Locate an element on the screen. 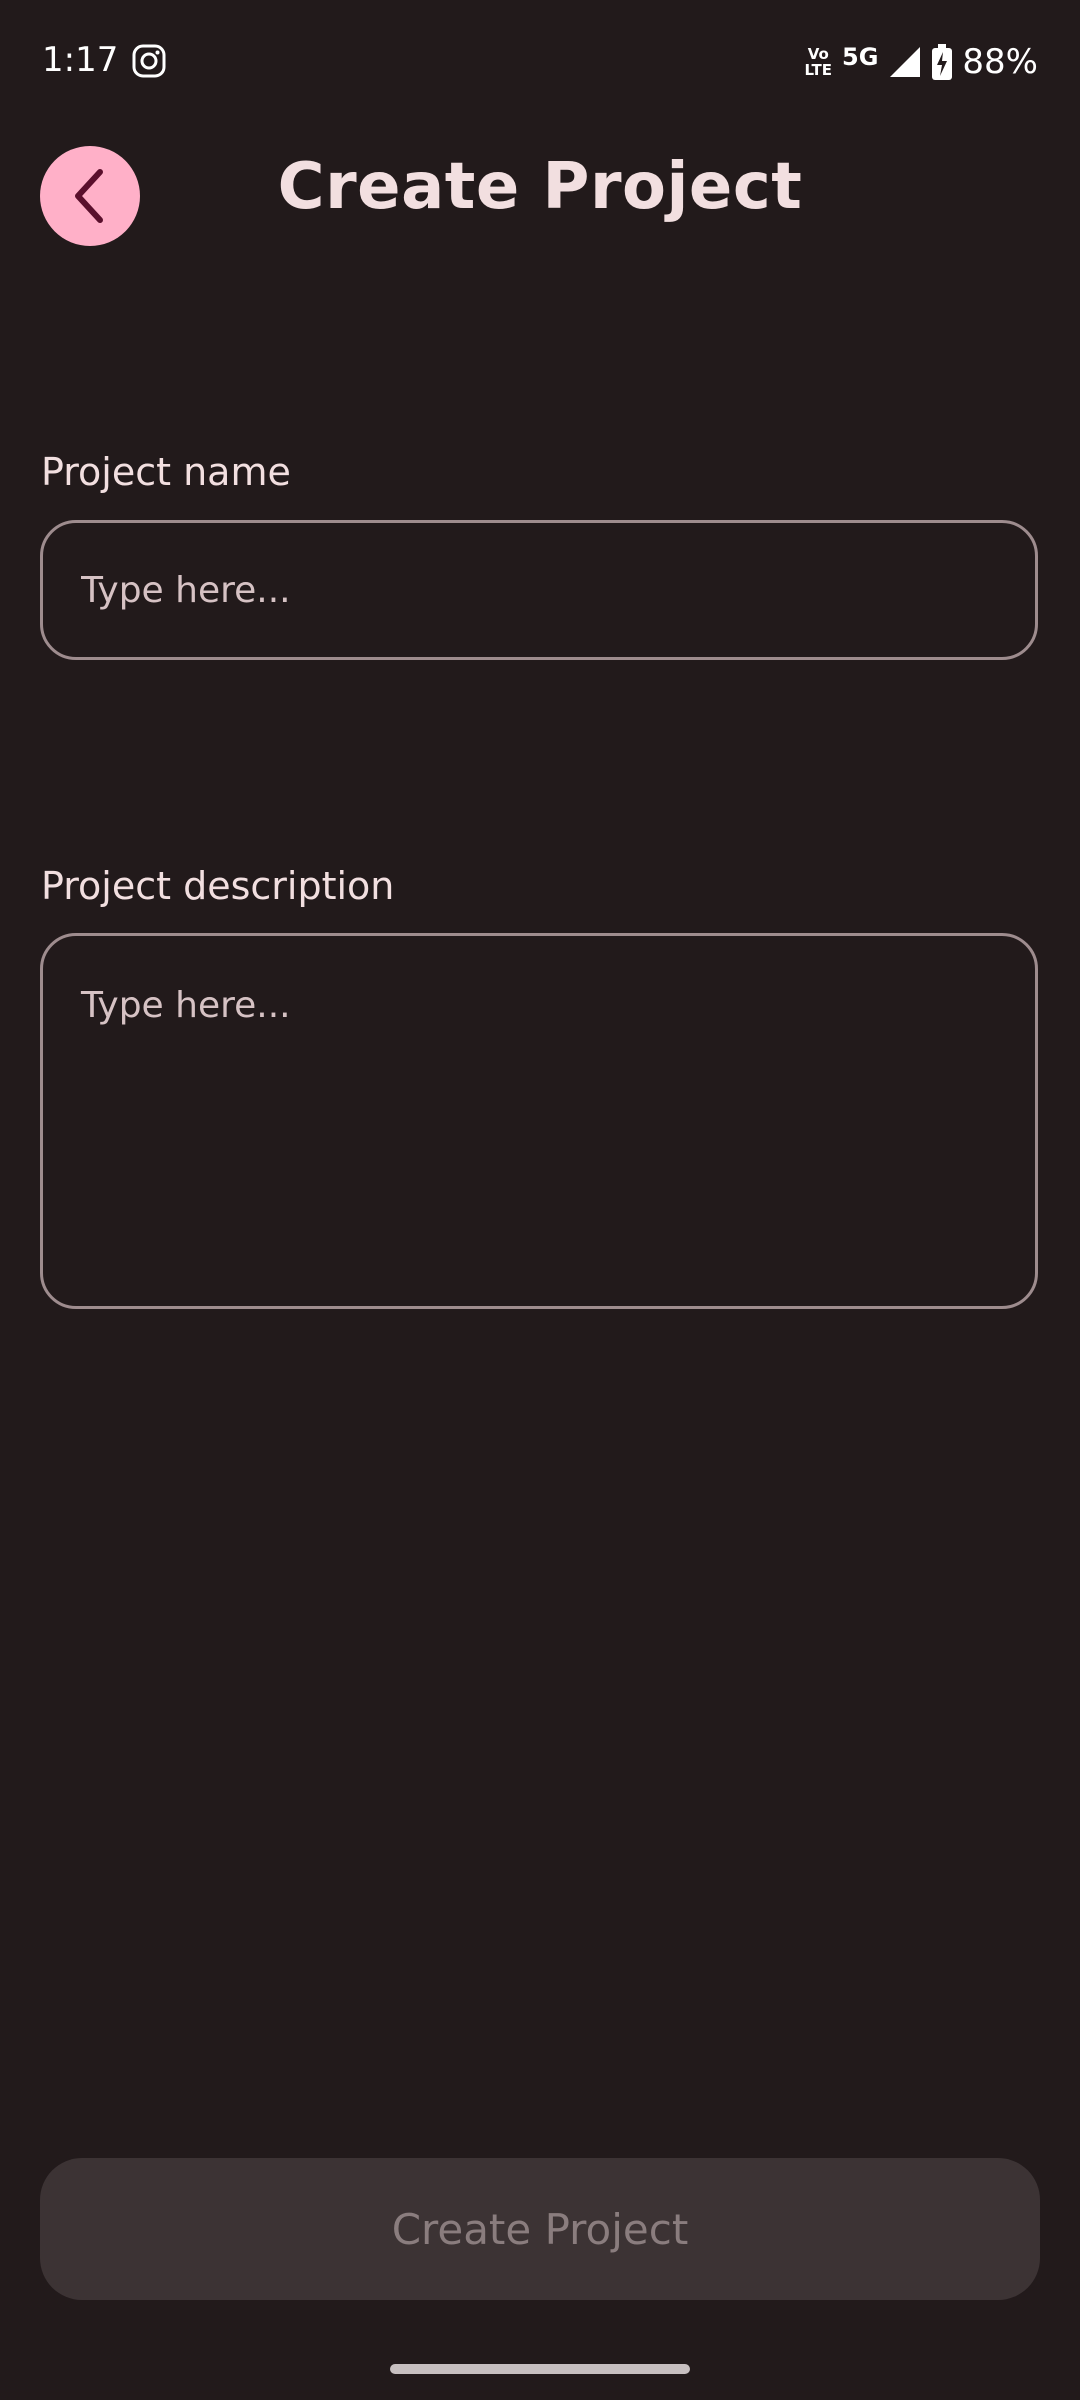 The width and height of the screenshot is (1080, 2400). volte-indicator: Vo LTE is located at coordinates (818, 62).